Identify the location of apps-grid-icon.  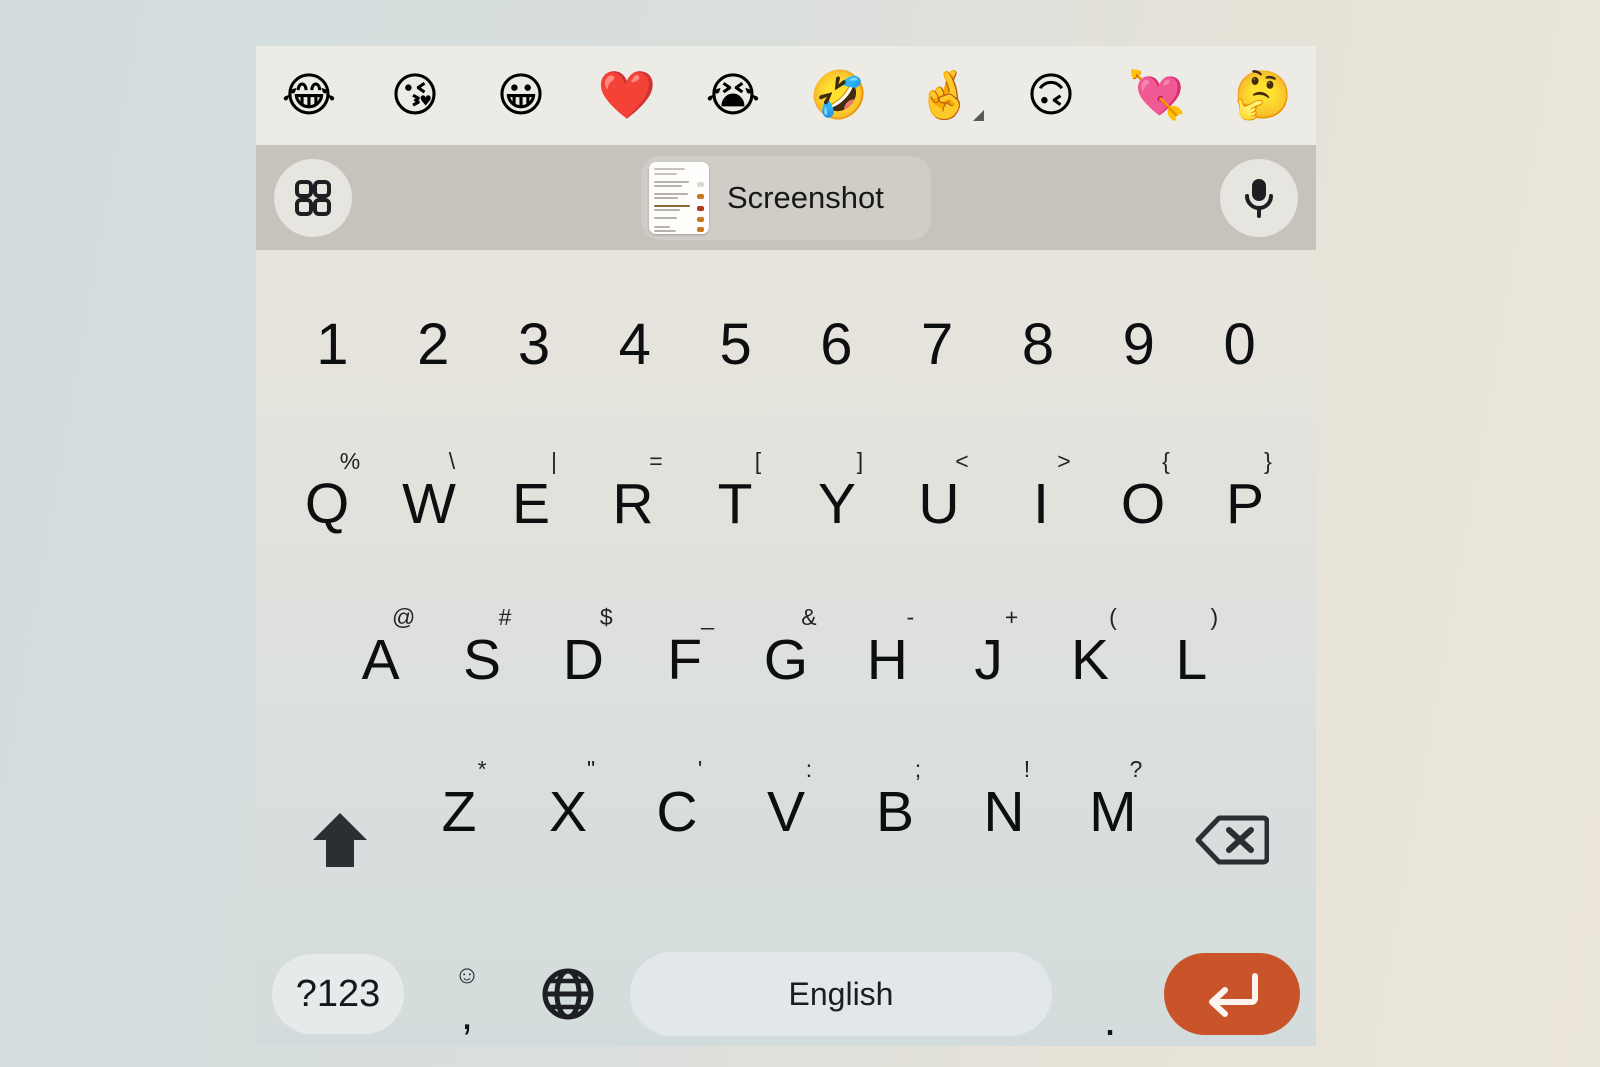
(313, 197).